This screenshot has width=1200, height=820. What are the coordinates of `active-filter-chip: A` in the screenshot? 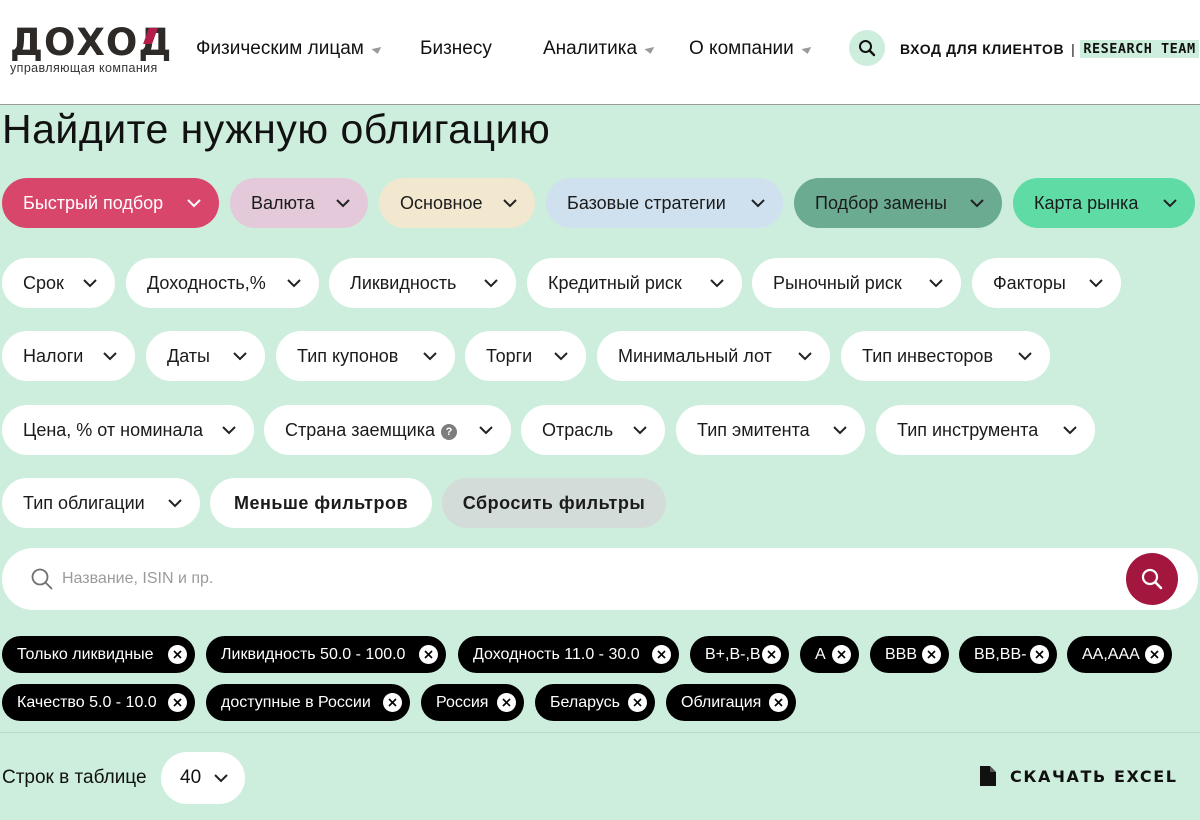 It's located at (829, 654).